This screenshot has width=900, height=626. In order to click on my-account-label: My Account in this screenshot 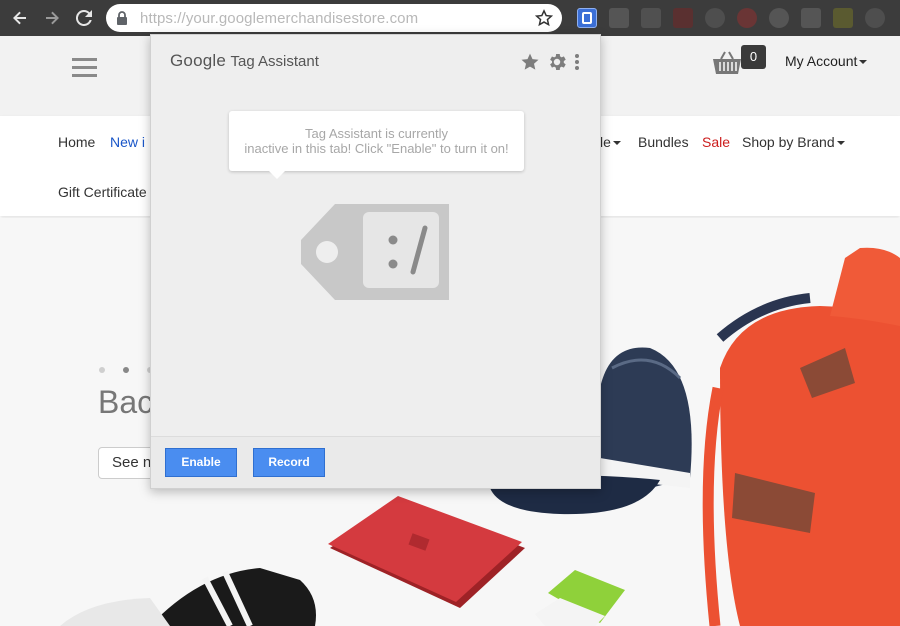, I will do `click(821, 61)`.